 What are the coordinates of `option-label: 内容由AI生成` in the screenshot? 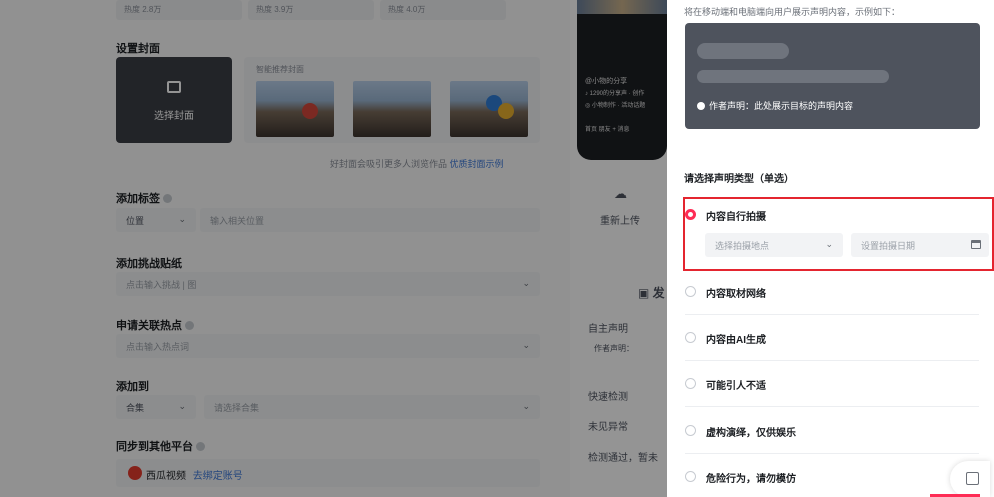 It's located at (736, 340).